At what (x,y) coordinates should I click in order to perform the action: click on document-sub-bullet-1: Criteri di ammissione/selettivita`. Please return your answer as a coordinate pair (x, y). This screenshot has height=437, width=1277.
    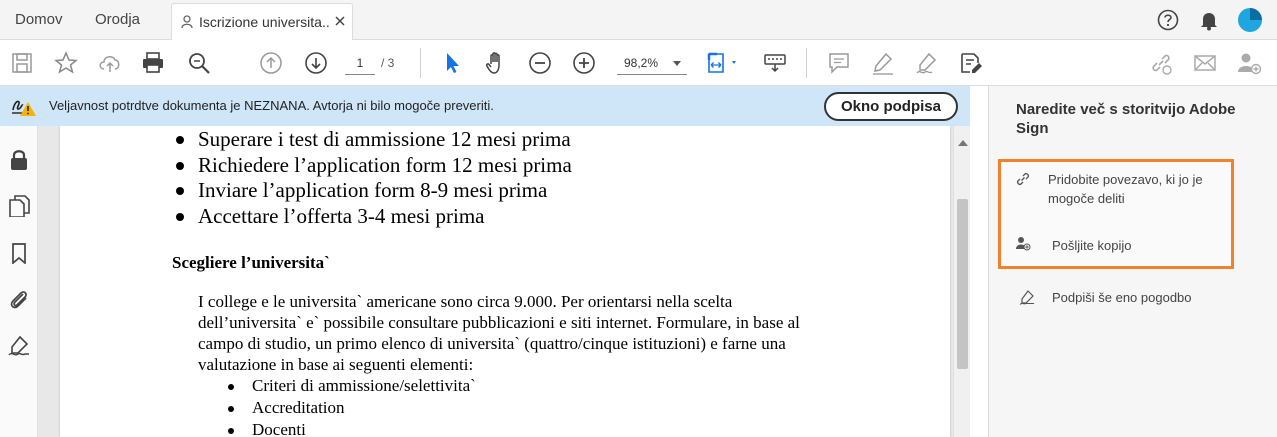
    Looking at the image, I should click on (364, 385).